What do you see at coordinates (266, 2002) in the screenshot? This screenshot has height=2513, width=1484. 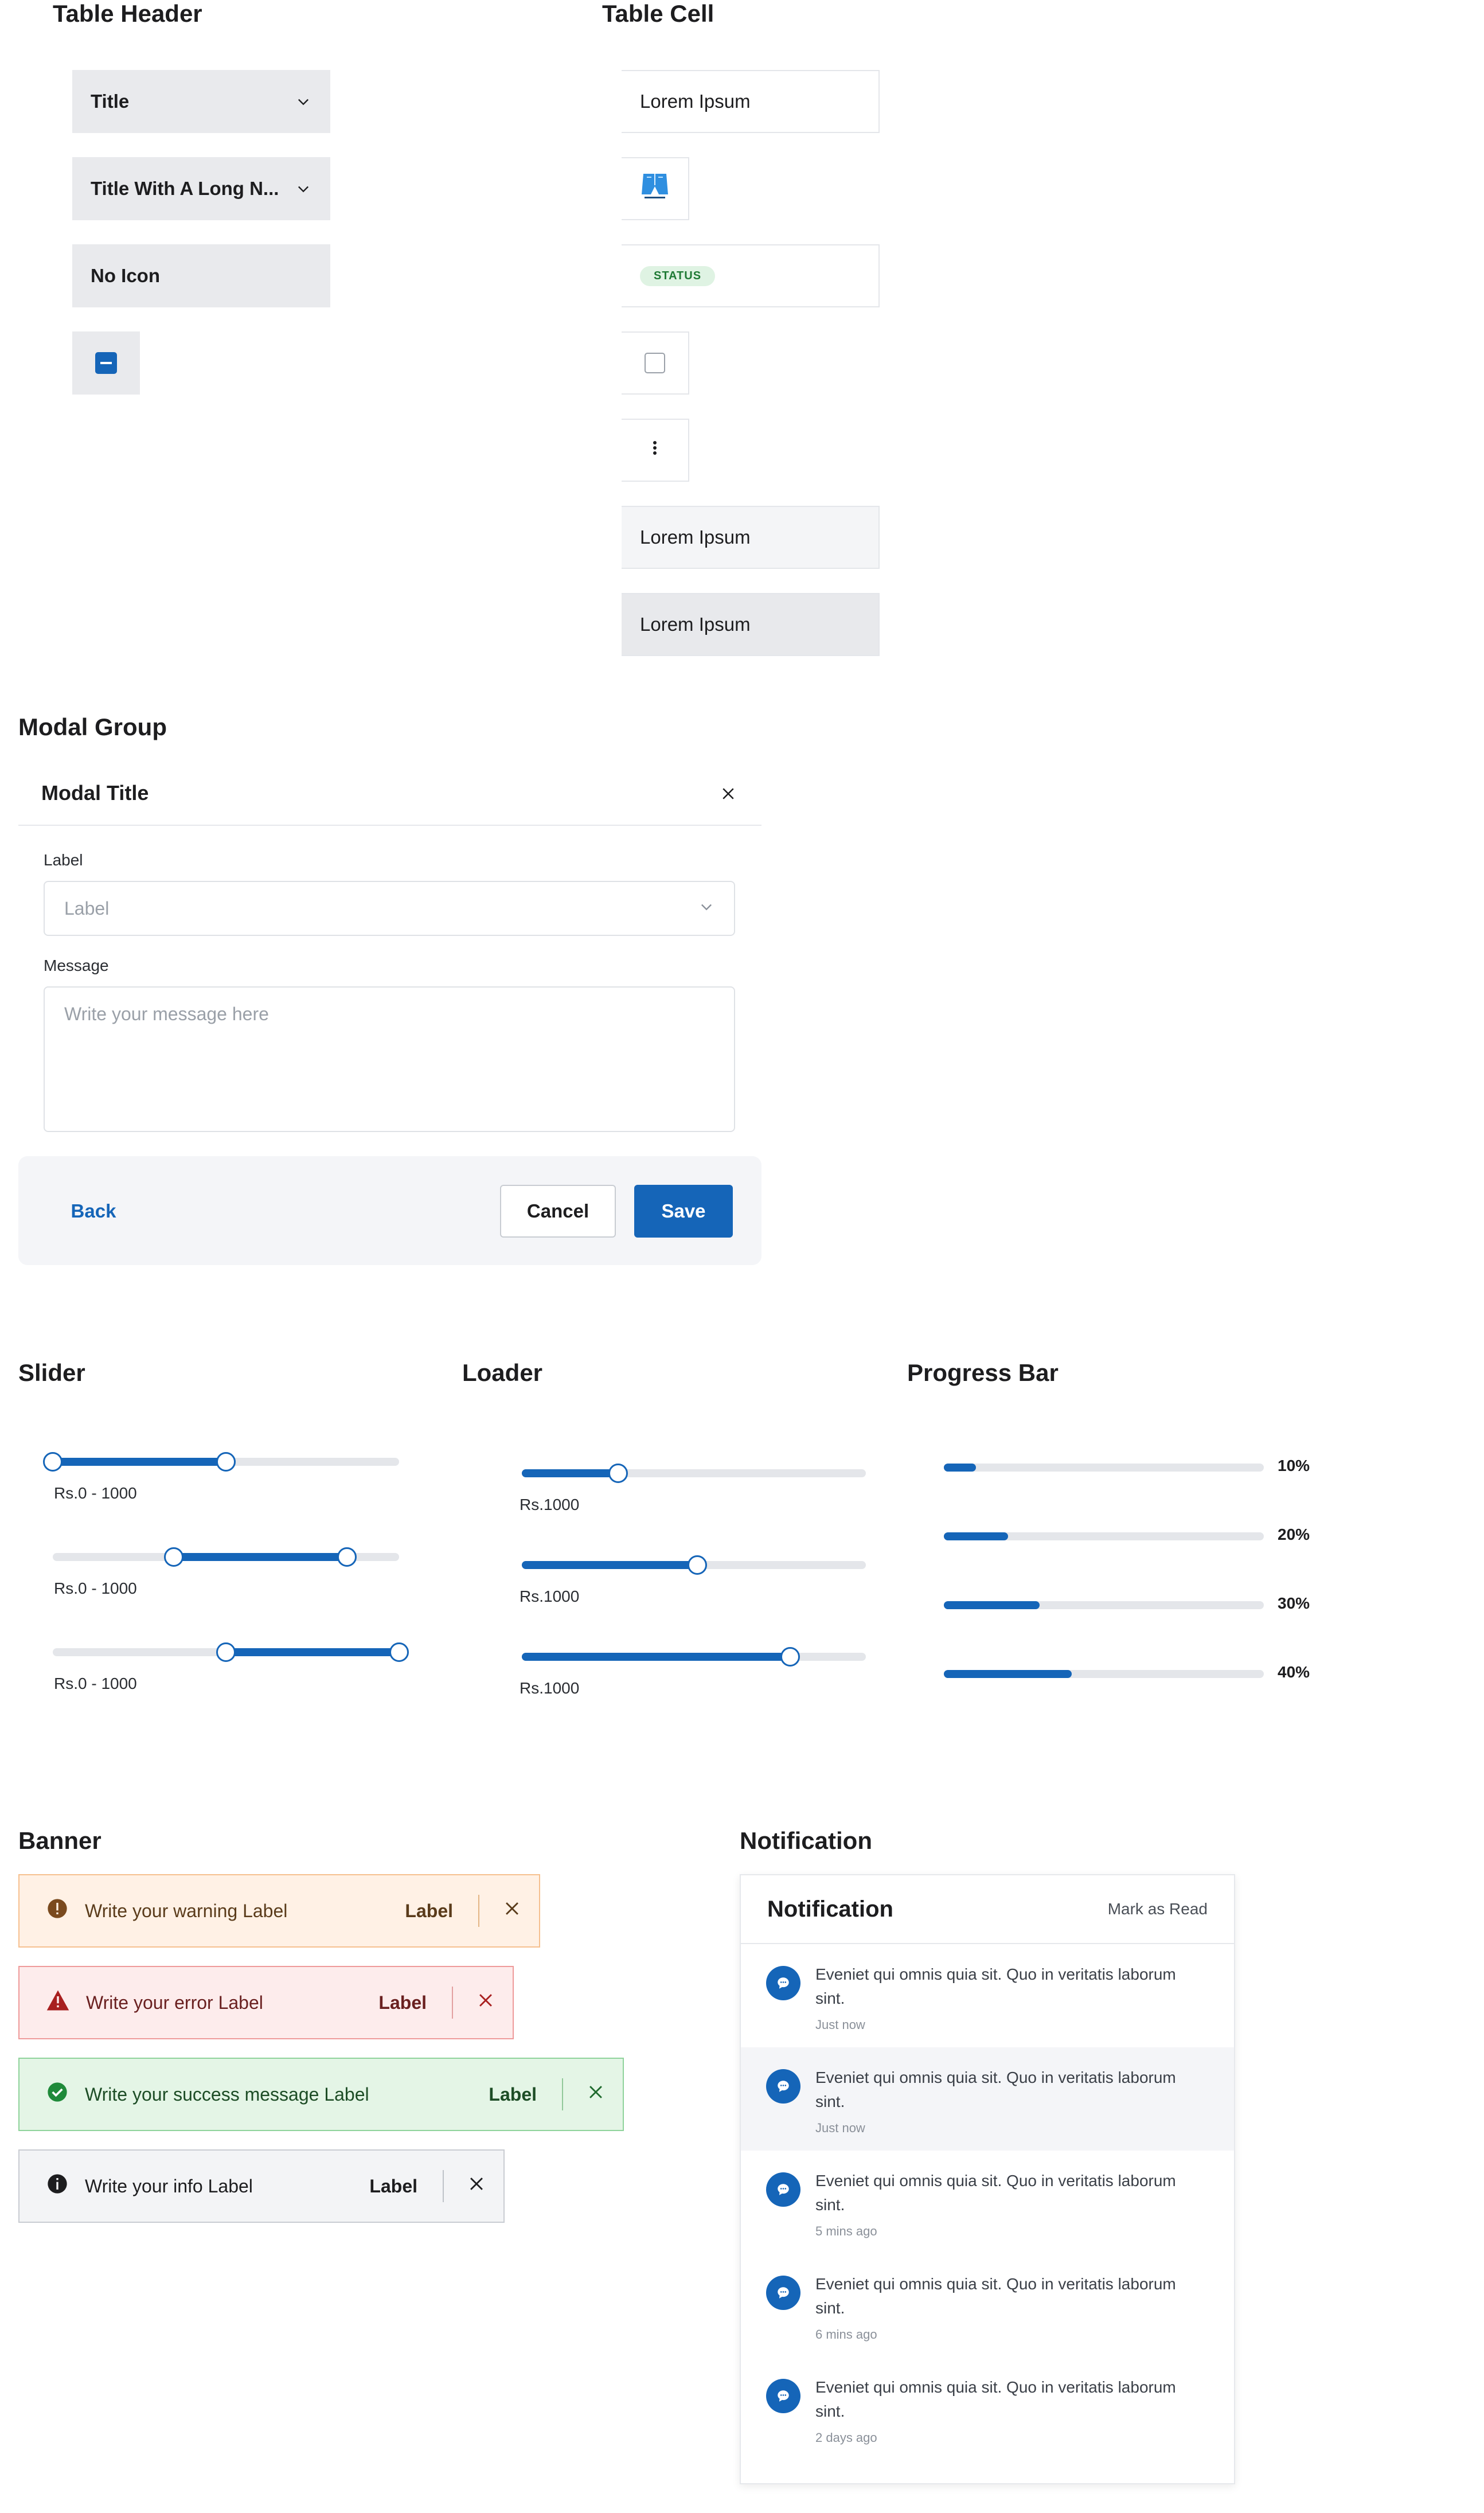 I see `error-banner: Write your error Label Label` at bounding box center [266, 2002].